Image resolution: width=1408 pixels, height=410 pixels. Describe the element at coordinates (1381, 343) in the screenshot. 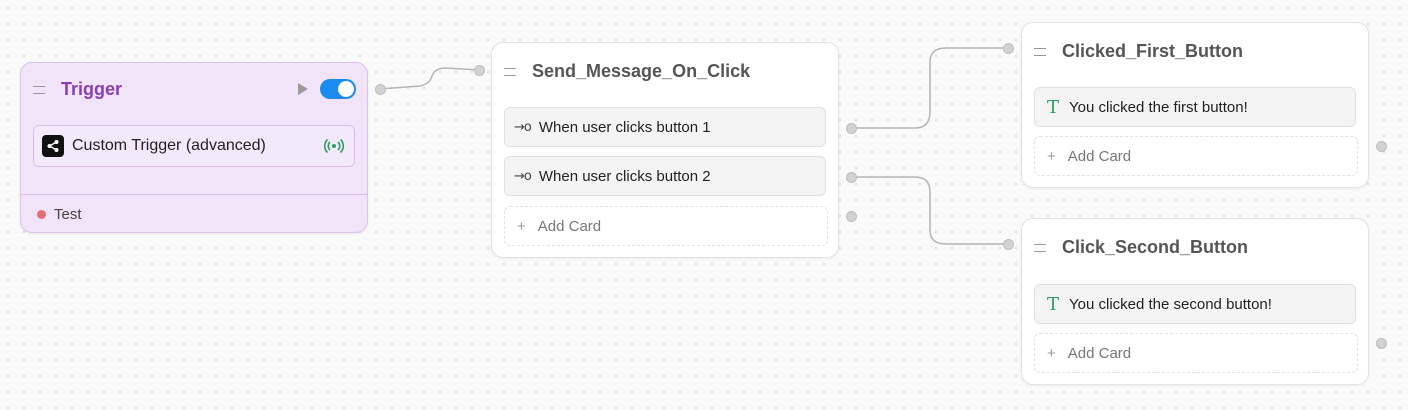

I see `click-second-output-port` at that location.